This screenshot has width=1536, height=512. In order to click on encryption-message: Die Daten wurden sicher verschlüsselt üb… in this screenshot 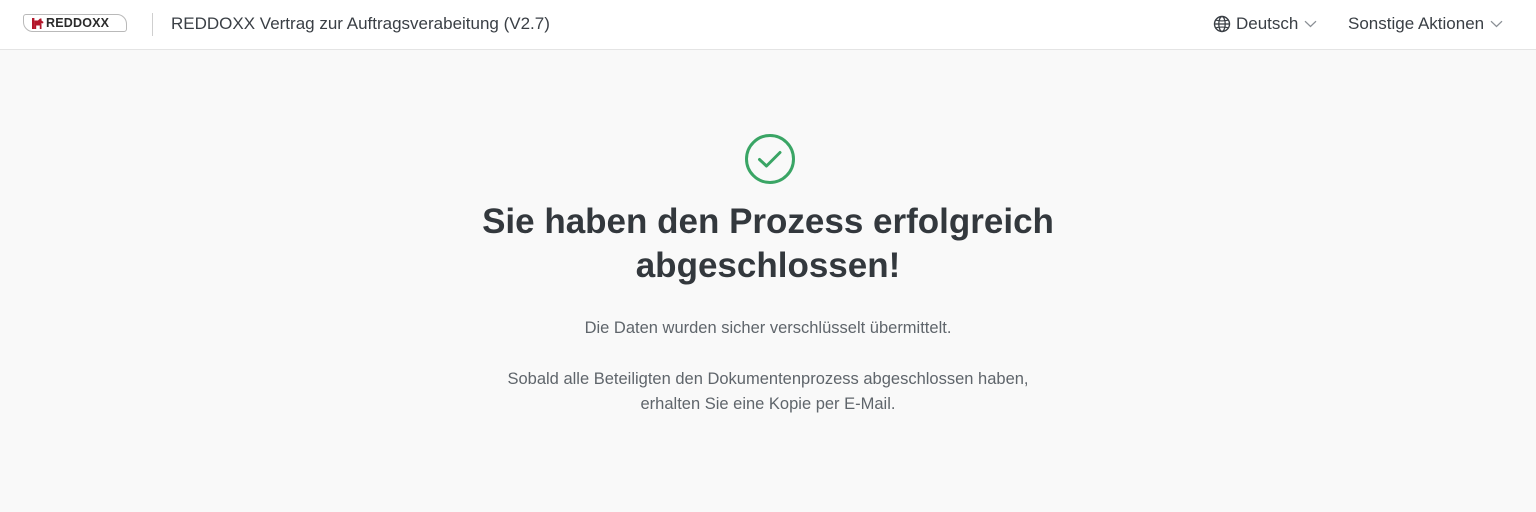, I will do `click(768, 328)`.